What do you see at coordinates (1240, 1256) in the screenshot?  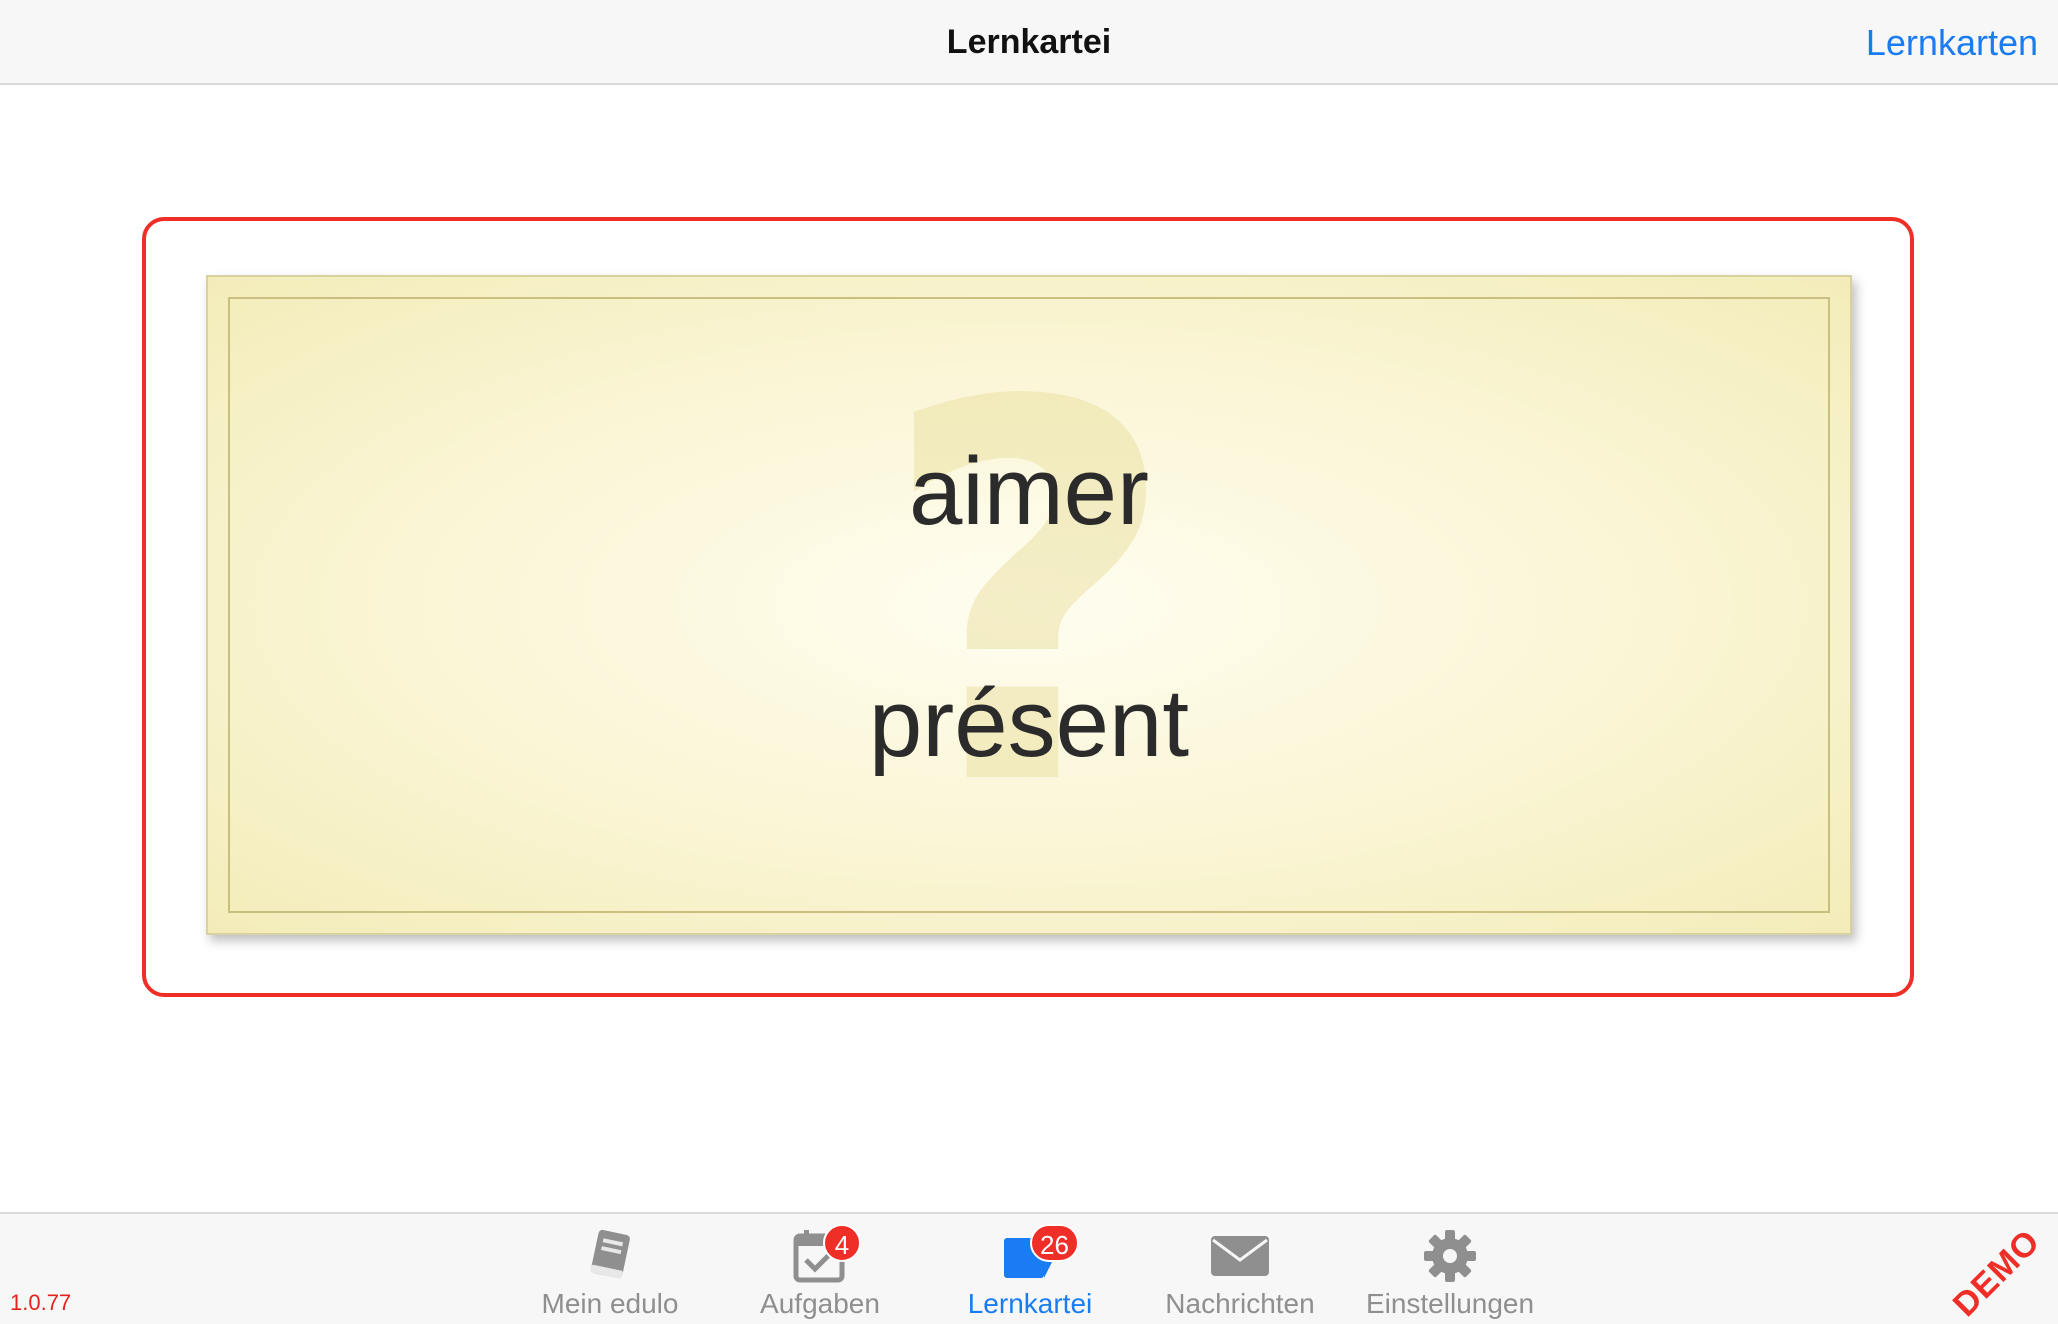 I see `envelope-icon` at bounding box center [1240, 1256].